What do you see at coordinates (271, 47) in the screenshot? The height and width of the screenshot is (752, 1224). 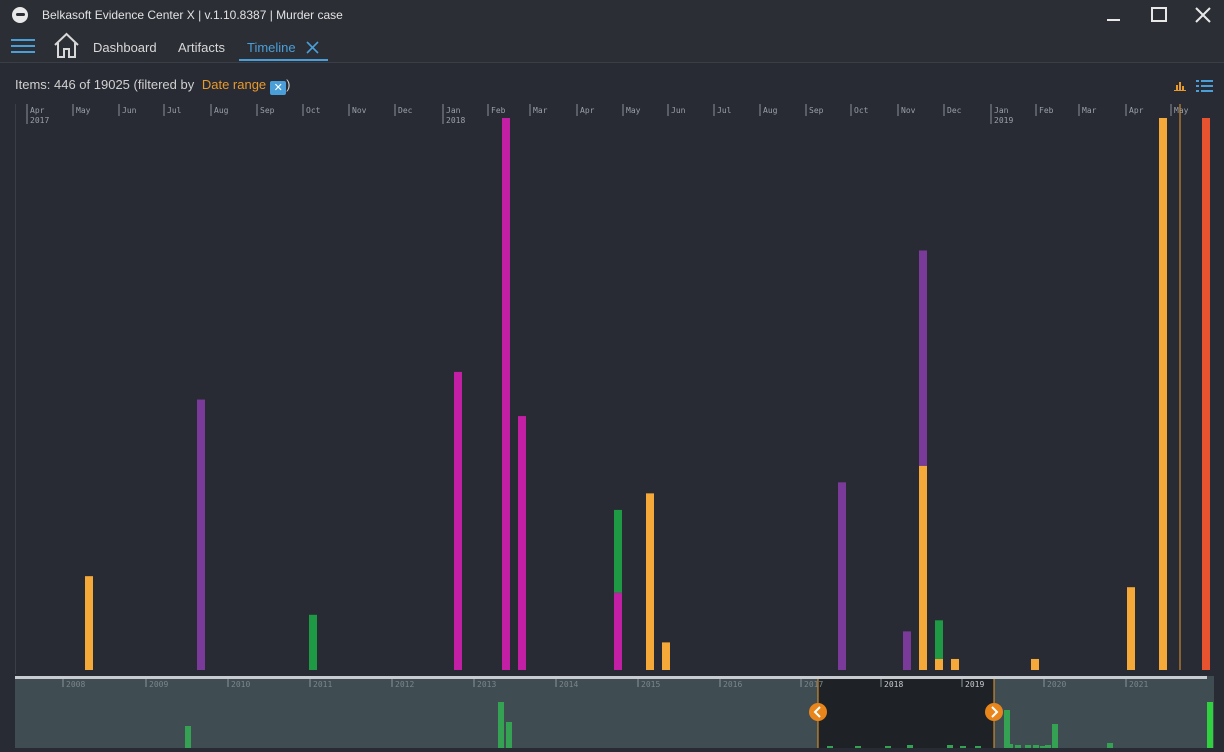 I see `tab-timeline: Timeline` at bounding box center [271, 47].